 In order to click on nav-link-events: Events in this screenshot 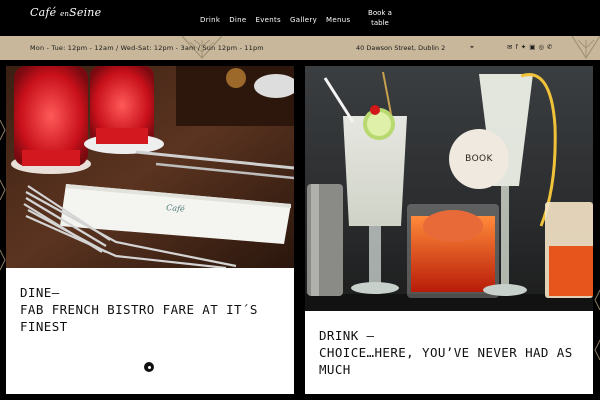, I will do `click(268, 20)`.